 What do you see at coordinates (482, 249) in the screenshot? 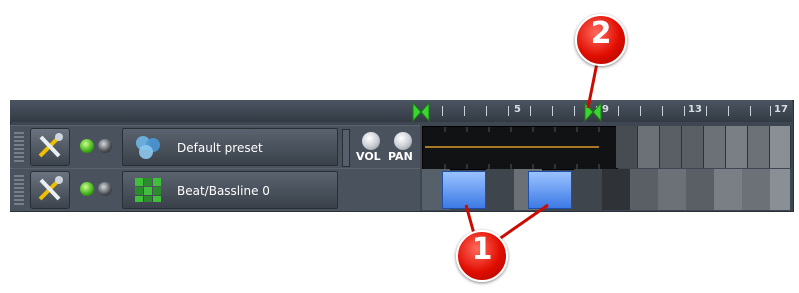
I see `callout-number: 1` at bounding box center [482, 249].